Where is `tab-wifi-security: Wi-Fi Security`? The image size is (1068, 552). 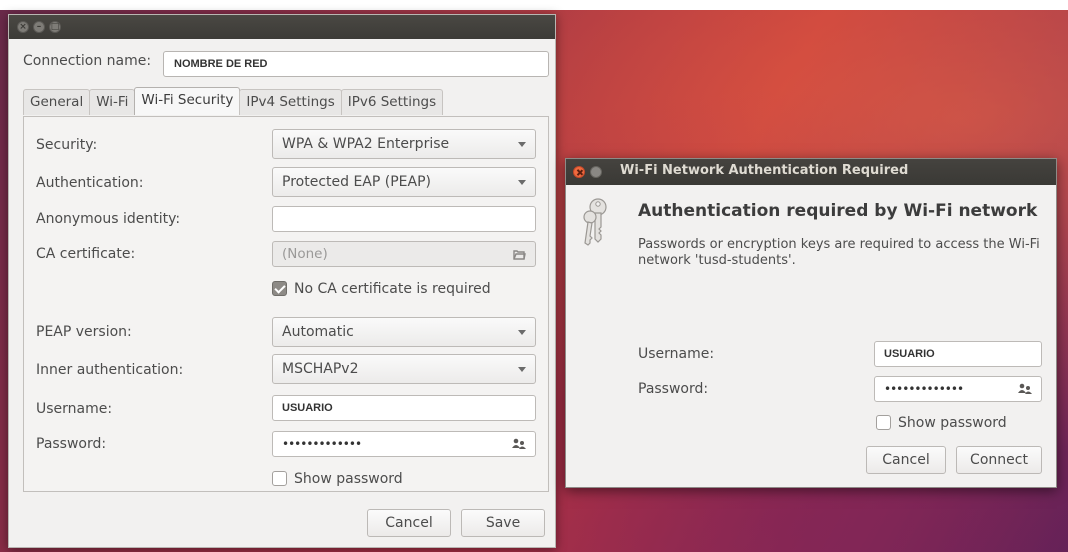 tab-wifi-security: Wi-Fi Security is located at coordinates (187, 101).